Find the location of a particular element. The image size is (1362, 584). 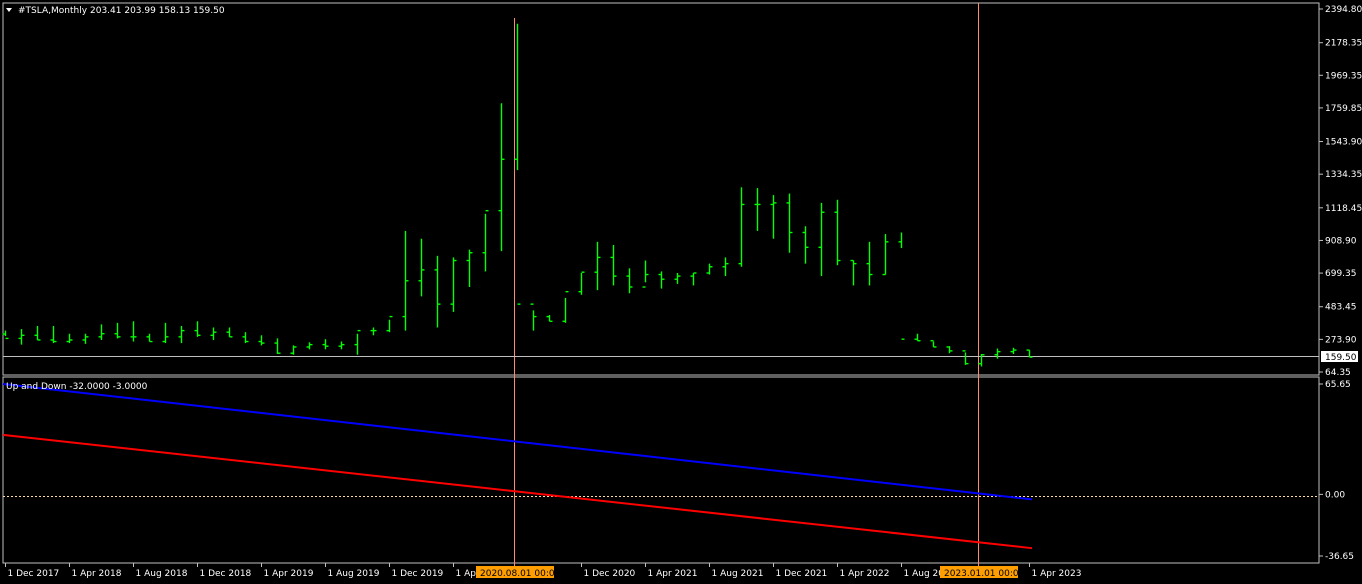

time-tick-label: 1 Dec 2017 is located at coordinates (34, 574).